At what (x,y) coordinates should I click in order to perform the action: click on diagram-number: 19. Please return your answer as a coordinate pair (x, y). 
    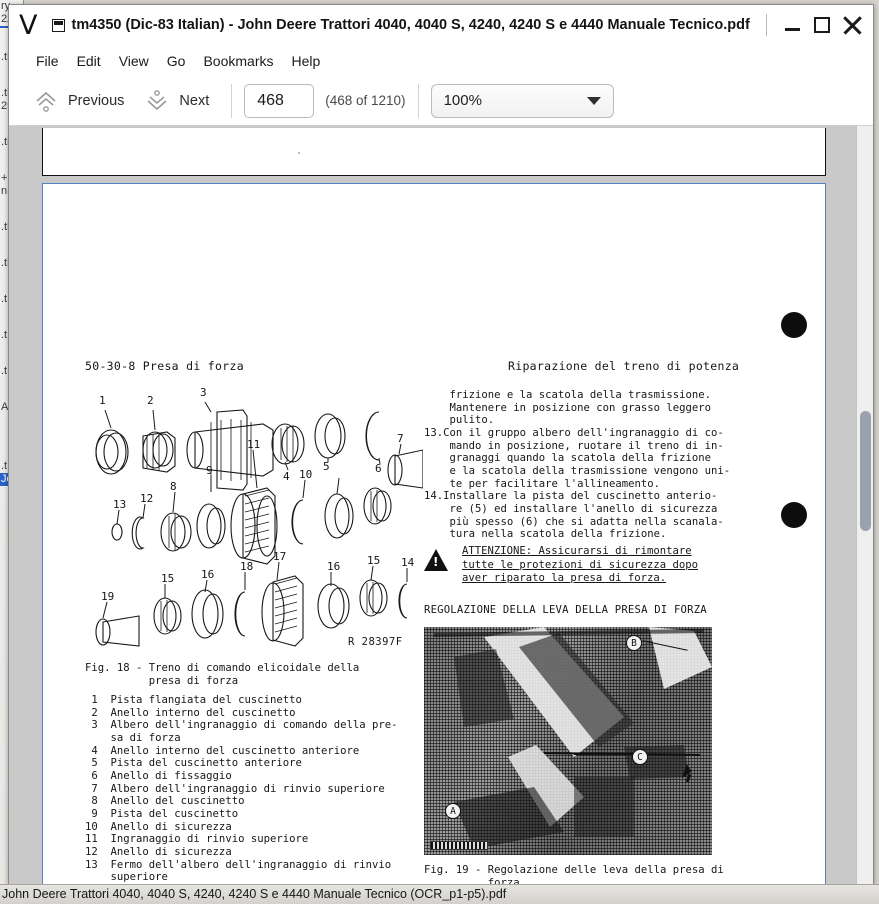
    Looking at the image, I should click on (108, 596).